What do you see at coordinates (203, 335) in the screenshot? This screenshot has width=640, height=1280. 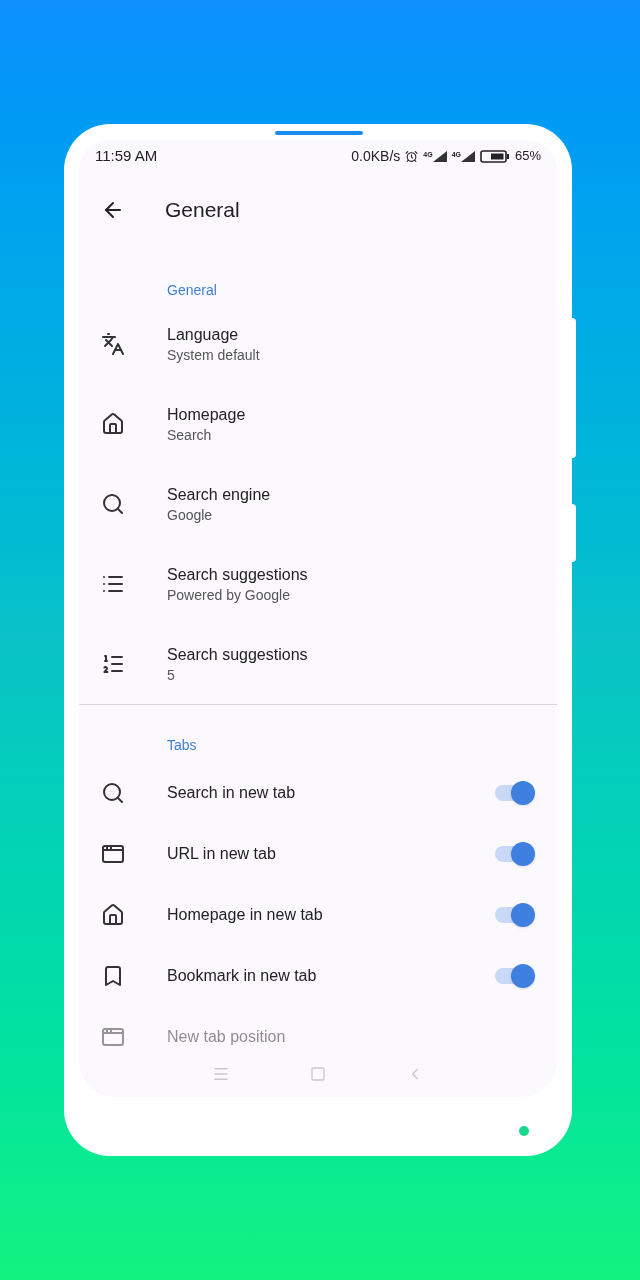 I see `setting-label: Language` at bounding box center [203, 335].